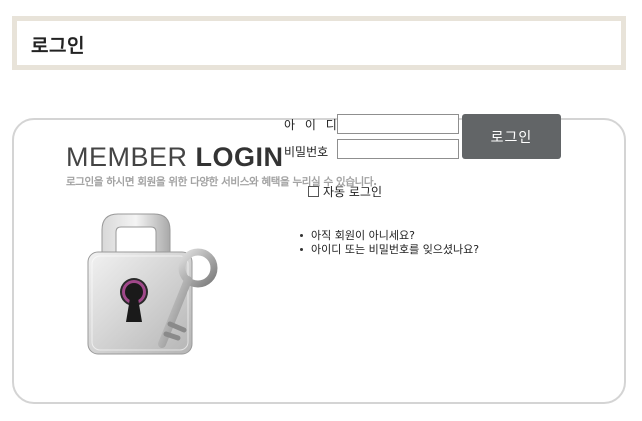  Describe the element at coordinates (511, 136) in the screenshot. I see `login-button: 로그인` at that location.